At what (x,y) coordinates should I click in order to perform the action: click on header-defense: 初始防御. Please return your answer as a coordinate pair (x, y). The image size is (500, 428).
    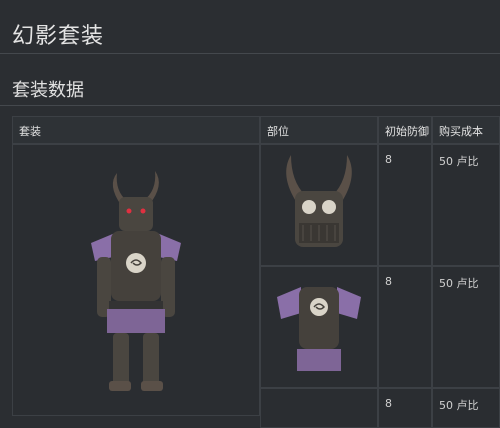
    Looking at the image, I should click on (405, 130).